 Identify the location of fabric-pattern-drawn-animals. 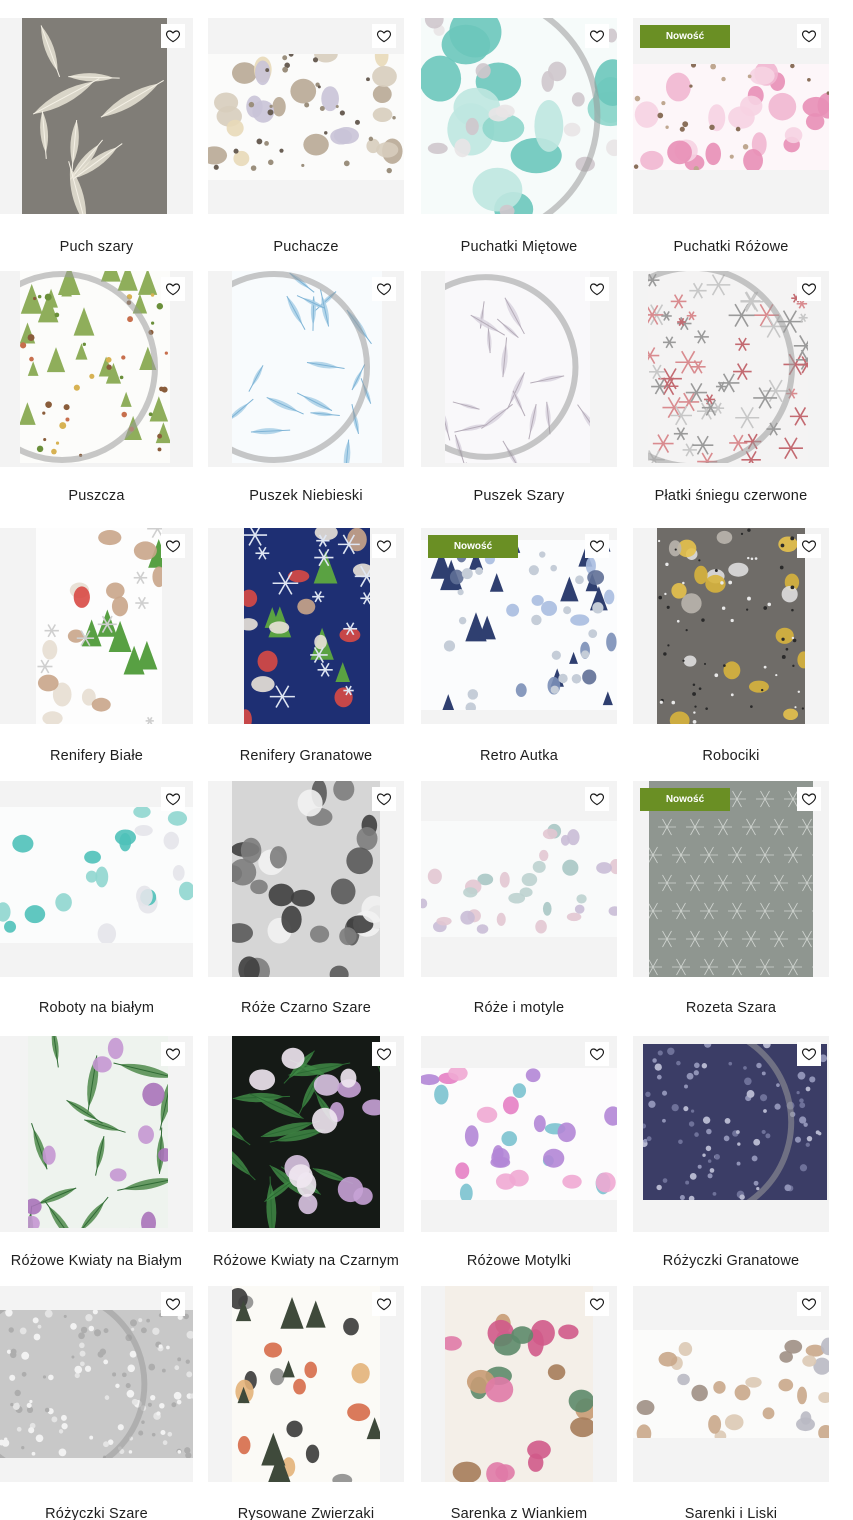
(306, 1384).